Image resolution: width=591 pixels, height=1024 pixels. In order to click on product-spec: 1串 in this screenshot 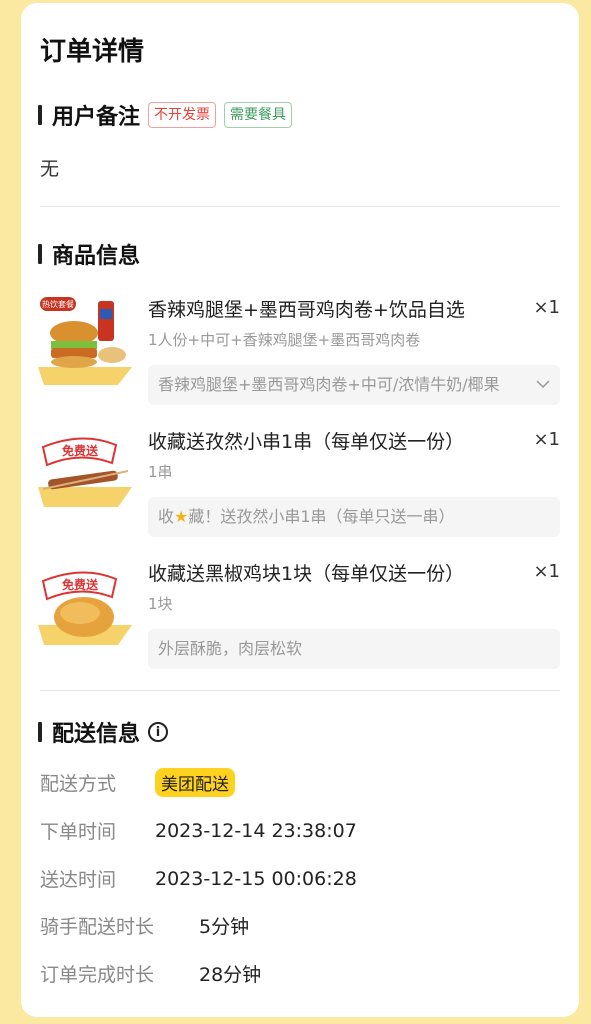, I will do `click(160, 472)`.